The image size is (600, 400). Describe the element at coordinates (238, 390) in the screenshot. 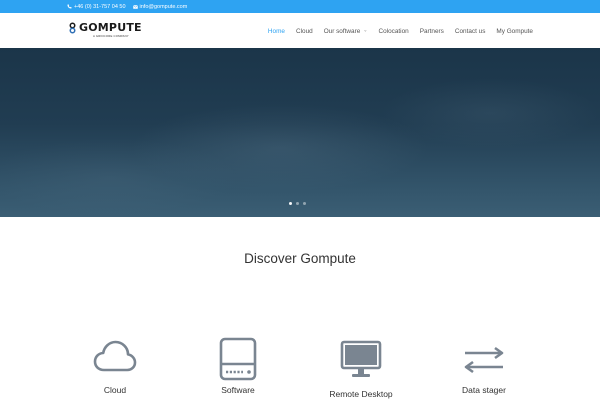

I see `feature-label: Software` at that location.